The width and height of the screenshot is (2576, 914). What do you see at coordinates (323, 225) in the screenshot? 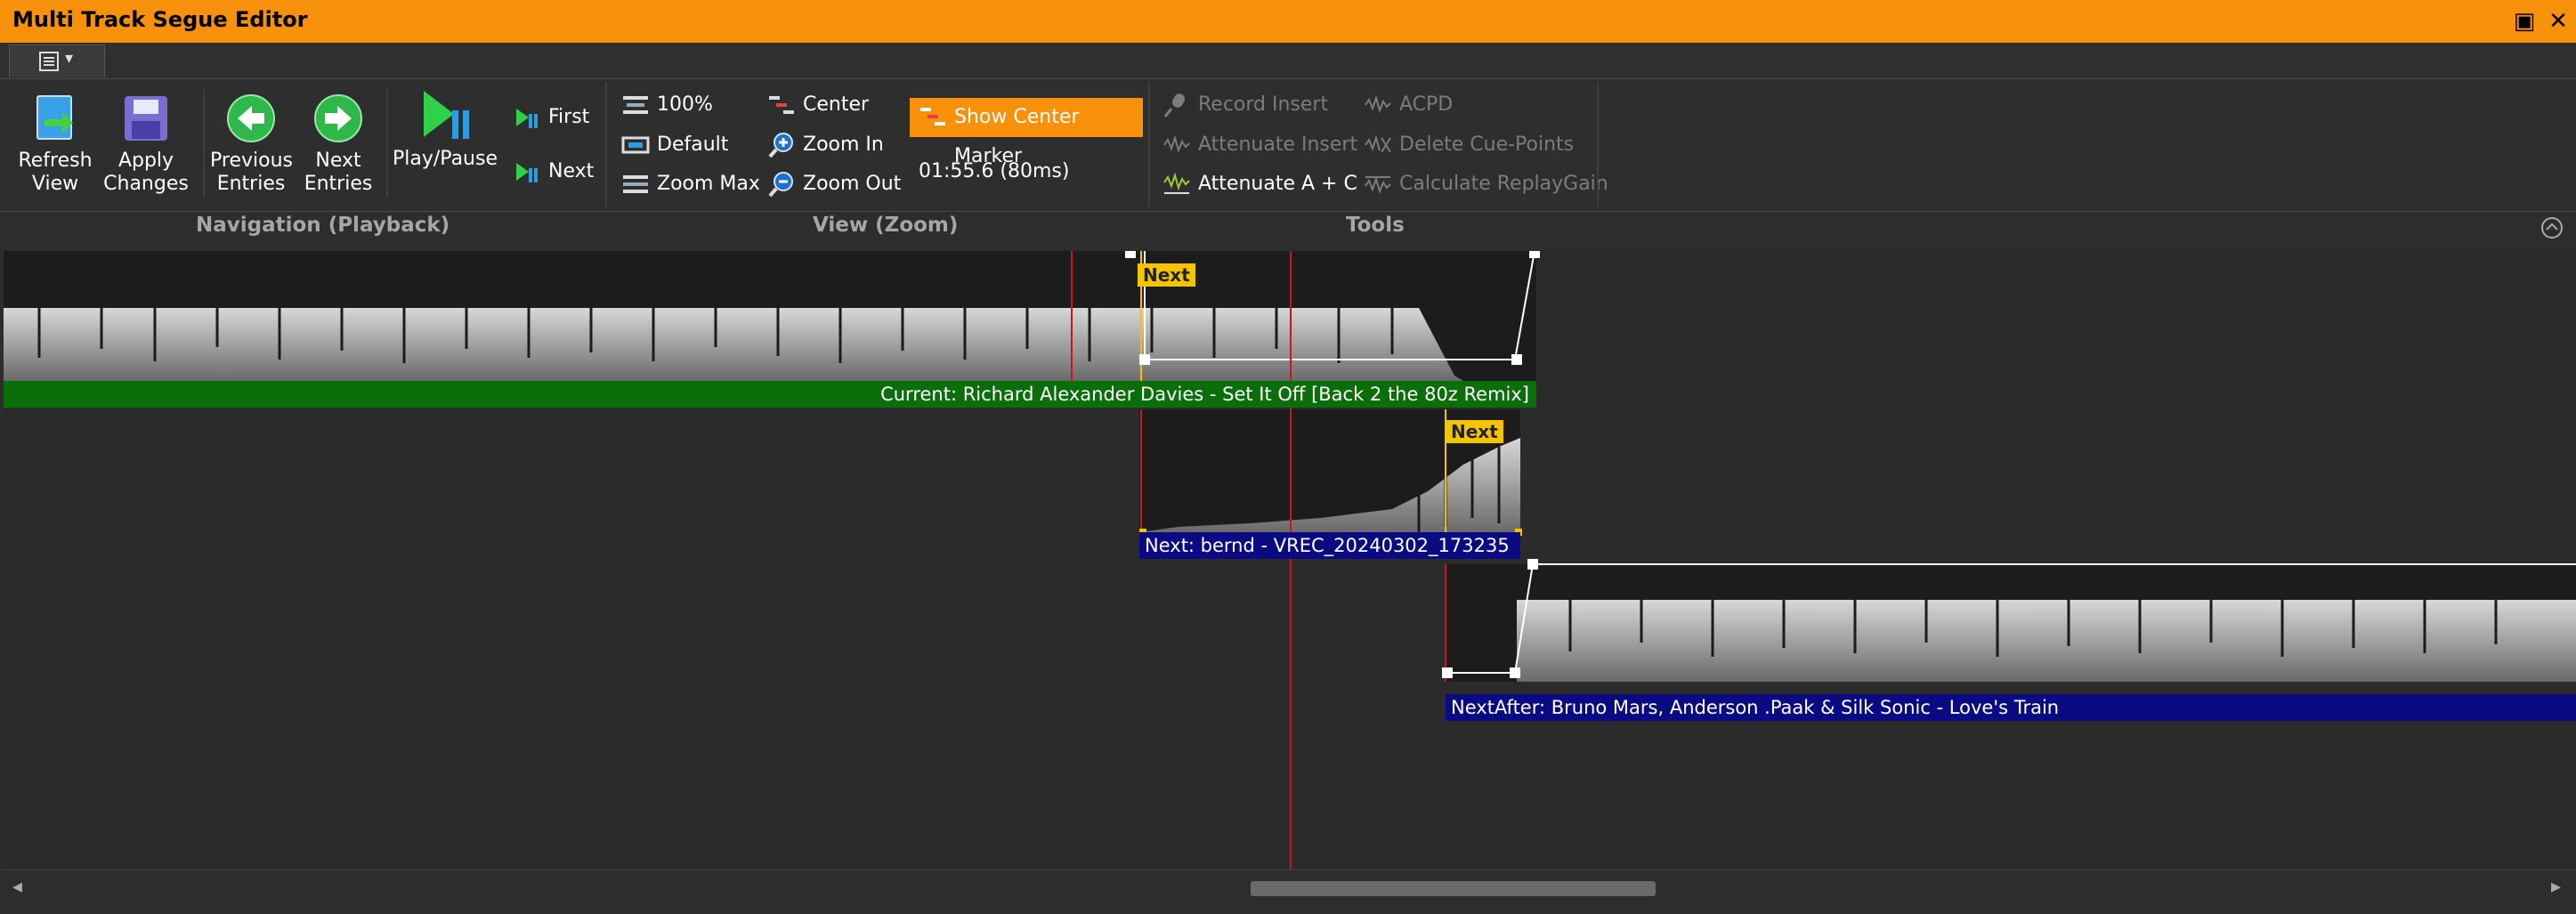
I see `navigation-group-label: Navigation (Playback)` at bounding box center [323, 225].